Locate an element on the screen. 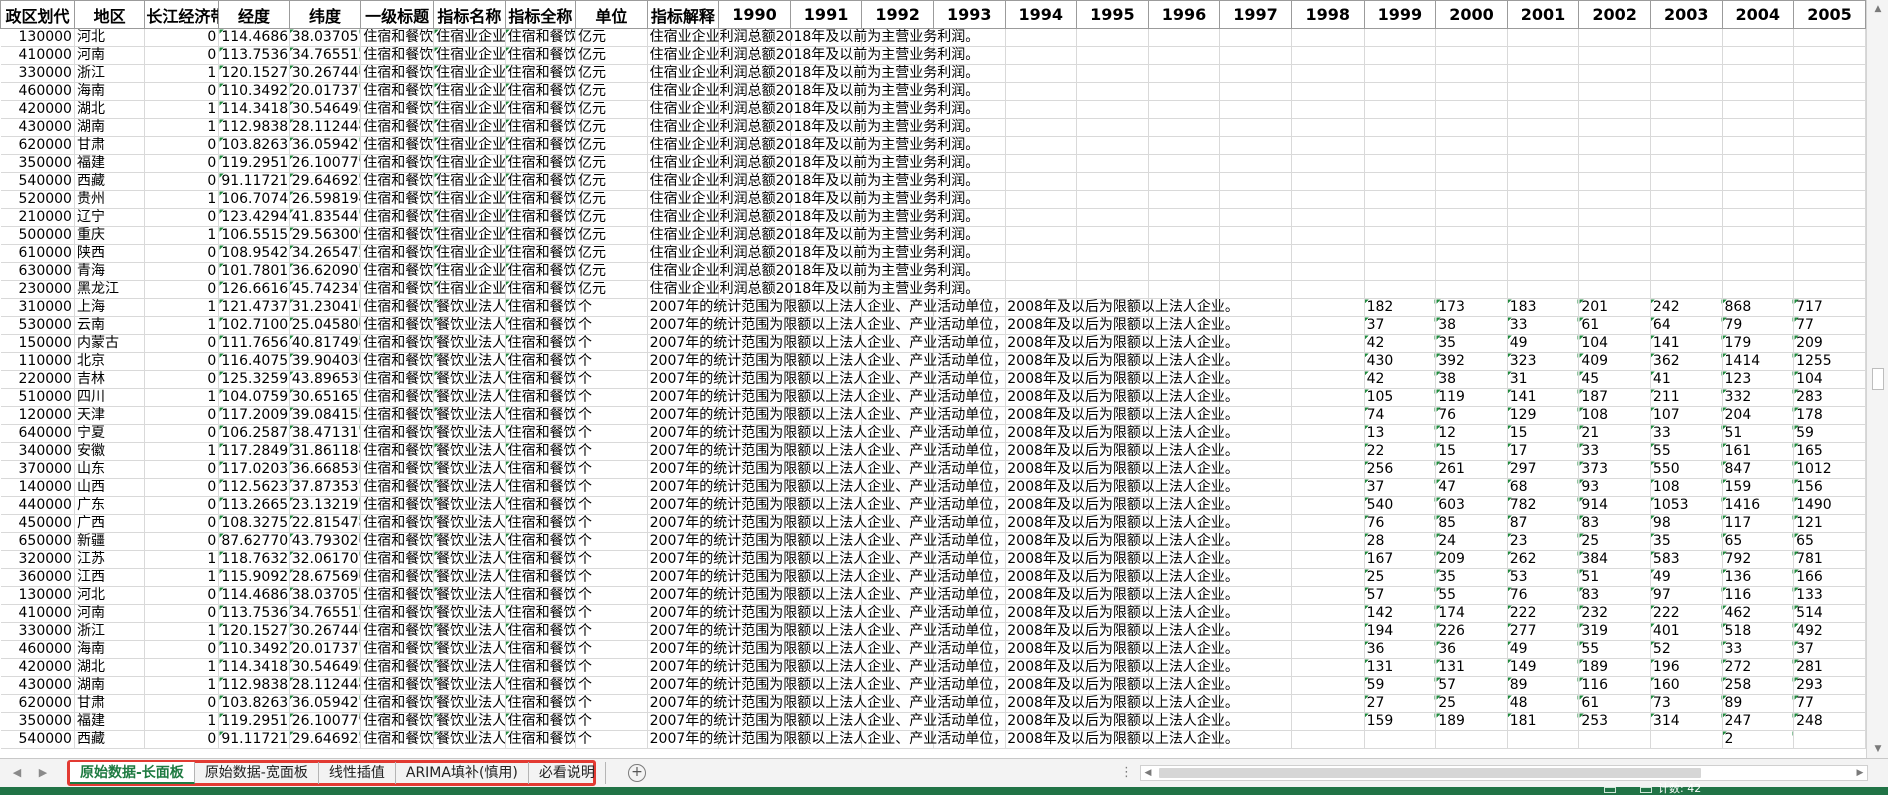  scroll-right-icon: ▶ is located at coordinates (1860, 773).